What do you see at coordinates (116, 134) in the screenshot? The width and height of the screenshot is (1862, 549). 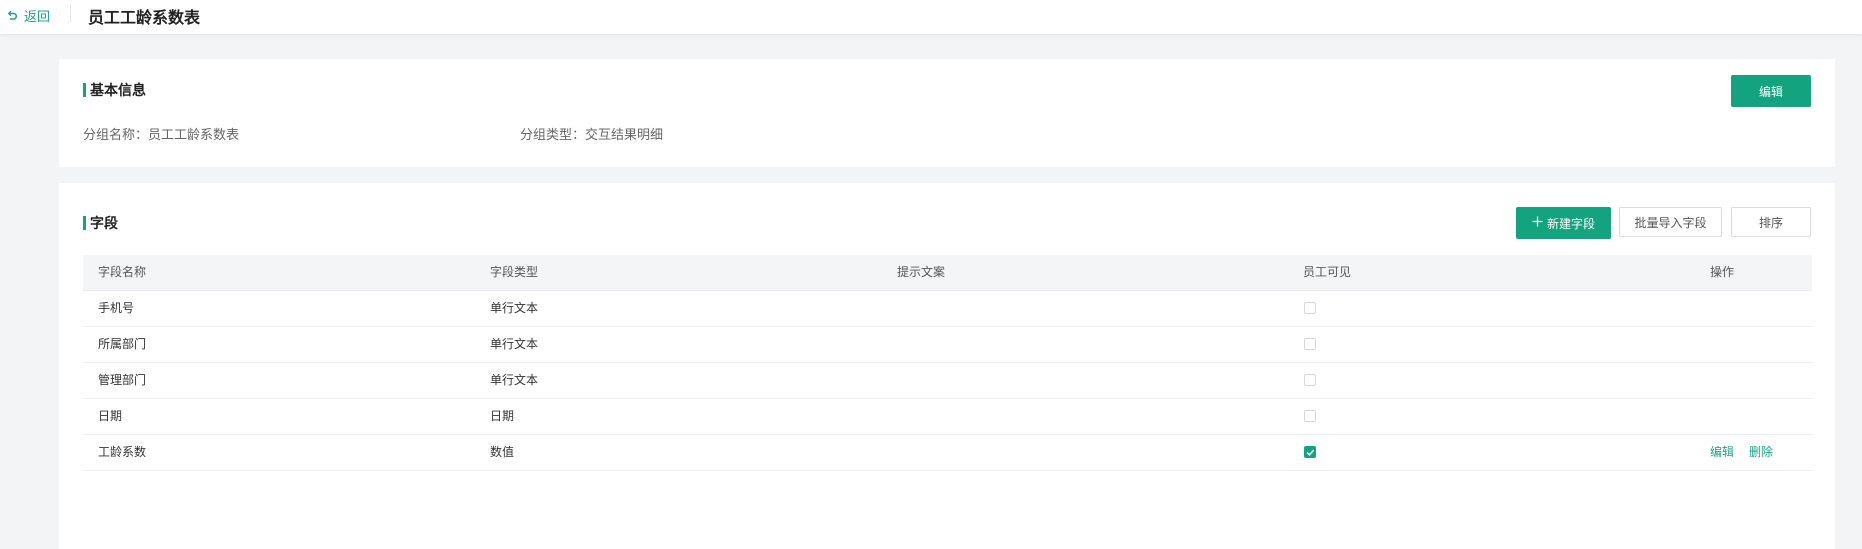 I see `group-name-key: 分组名称：` at bounding box center [116, 134].